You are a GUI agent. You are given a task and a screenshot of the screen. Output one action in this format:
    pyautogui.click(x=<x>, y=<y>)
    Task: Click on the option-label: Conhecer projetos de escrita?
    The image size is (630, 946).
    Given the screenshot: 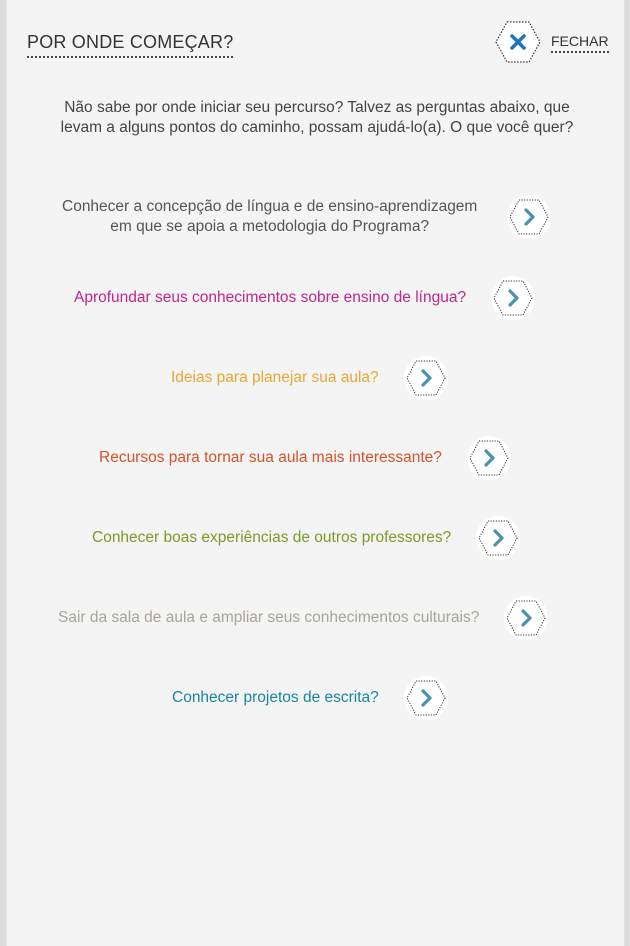 What is the action you would take?
    pyautogui.click(x=275, y=697)
    